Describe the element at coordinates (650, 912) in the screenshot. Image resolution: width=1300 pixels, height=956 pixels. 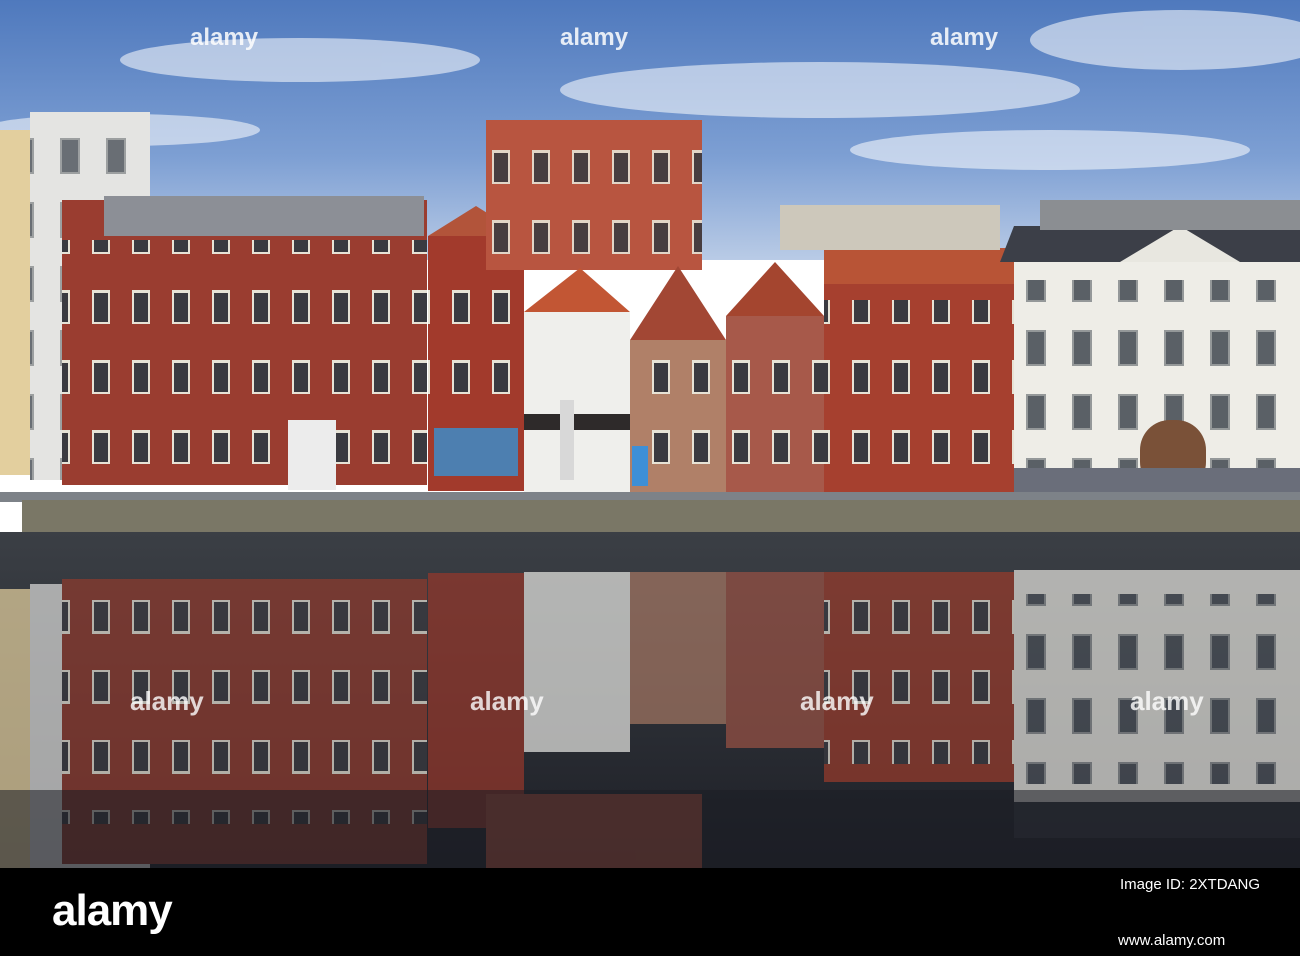
I see `stock-footer-bar: alamy Image ID: 2XTDANG www.alamy.com` at that location.